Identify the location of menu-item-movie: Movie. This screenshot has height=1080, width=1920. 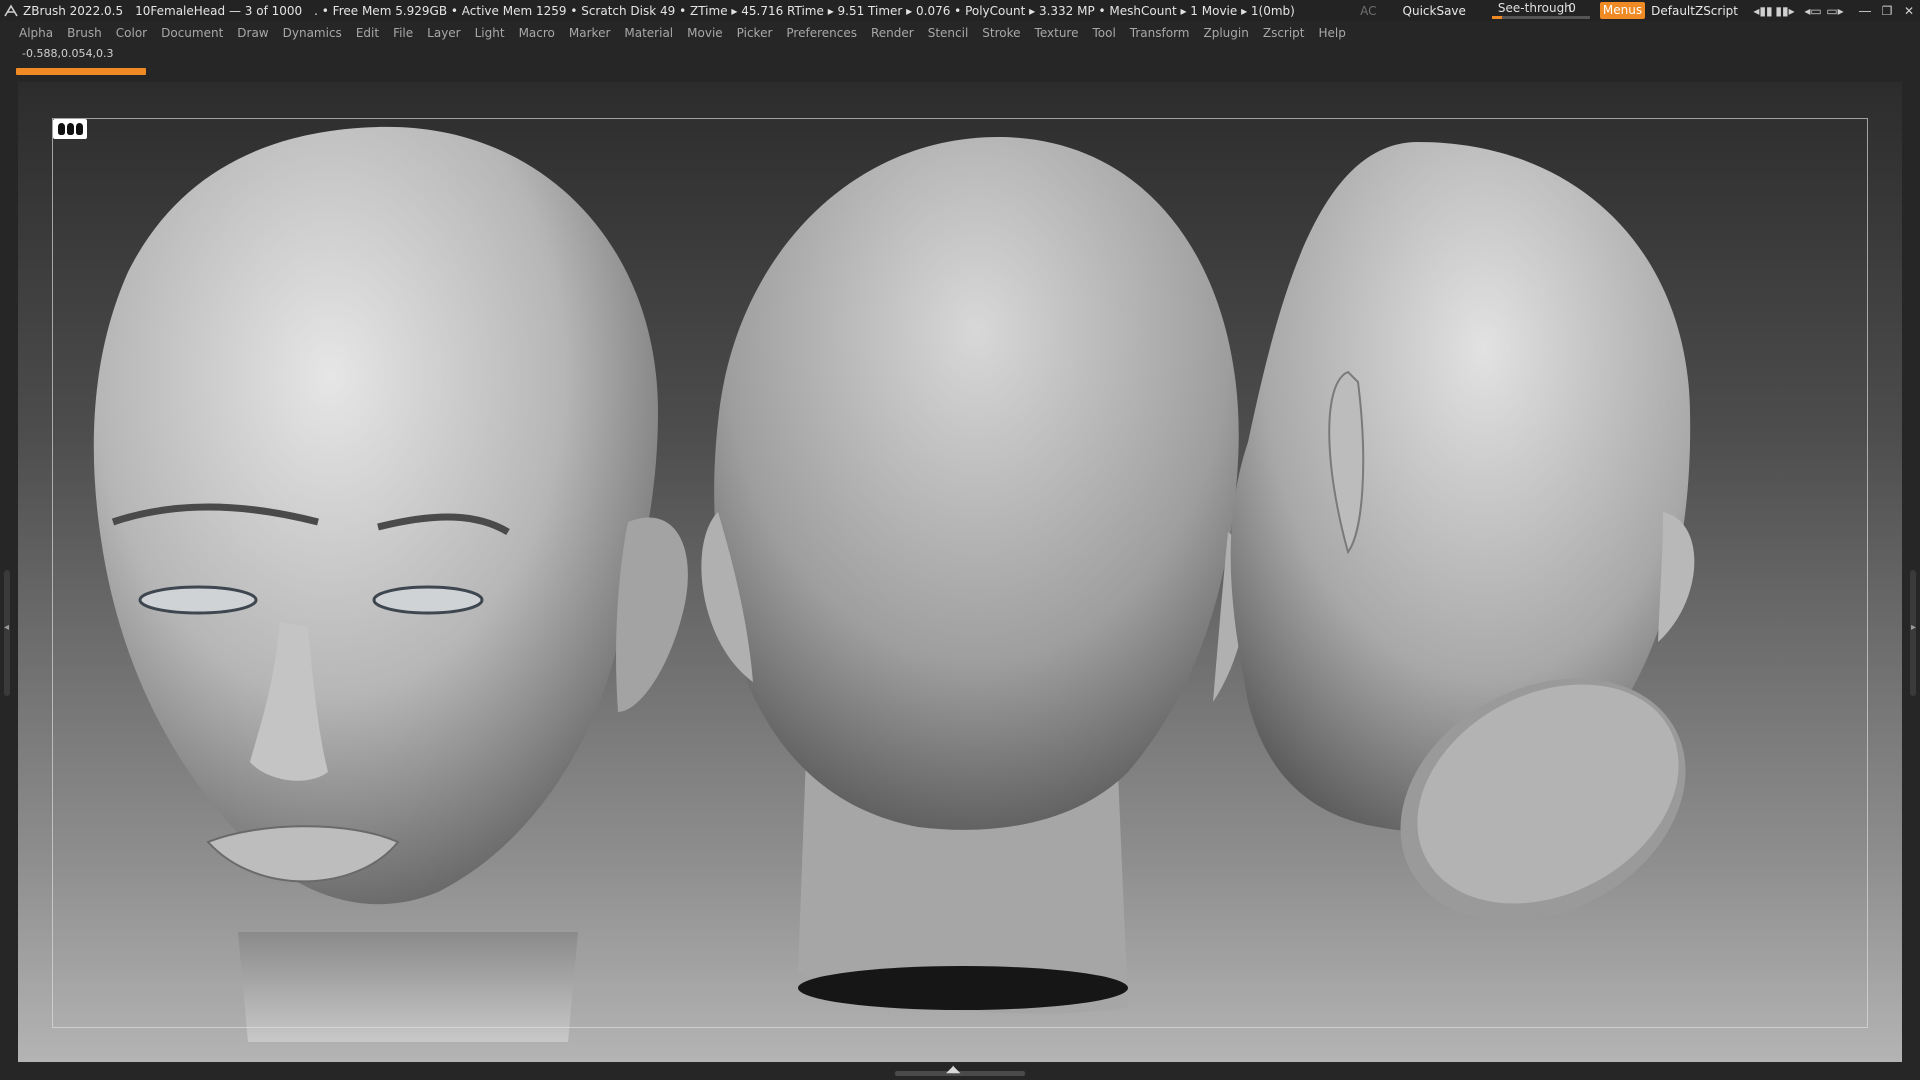
(705, 33).